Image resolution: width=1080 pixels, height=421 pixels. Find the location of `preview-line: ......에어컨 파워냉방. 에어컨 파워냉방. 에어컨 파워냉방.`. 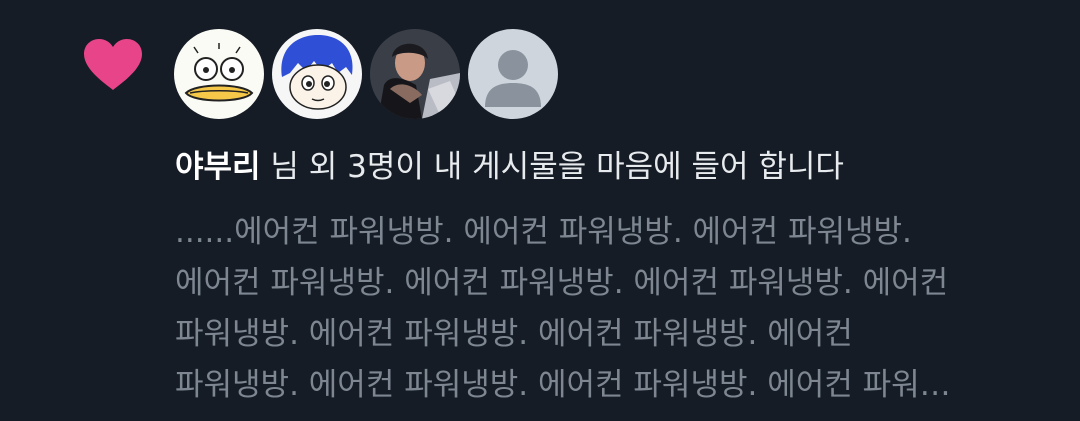

preview-line: ......에어컨 파워냉방. 에어컨 파워냉방. 에어컨 파워냉방. is located at coordinates (543, 232).